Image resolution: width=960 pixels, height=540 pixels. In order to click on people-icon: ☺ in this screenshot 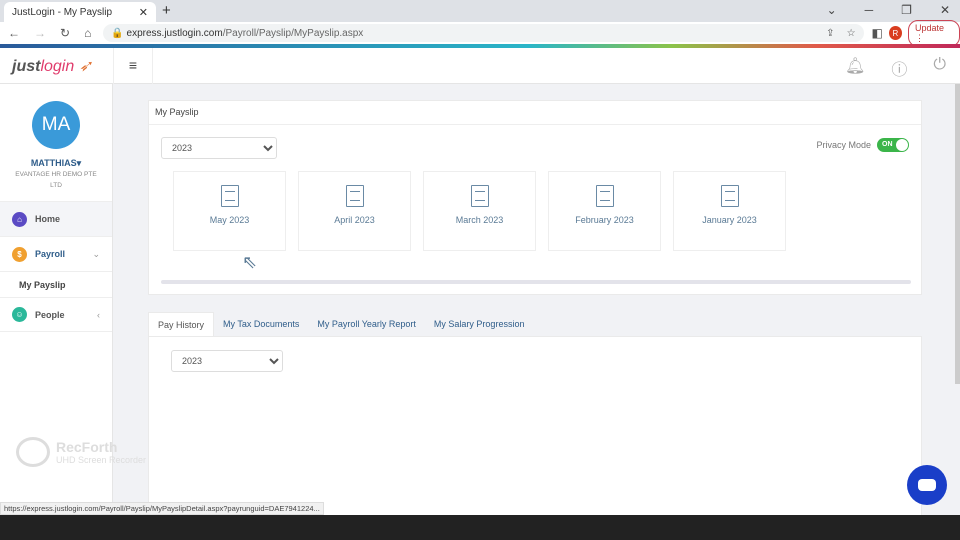, I will do `click(19, 314)`.